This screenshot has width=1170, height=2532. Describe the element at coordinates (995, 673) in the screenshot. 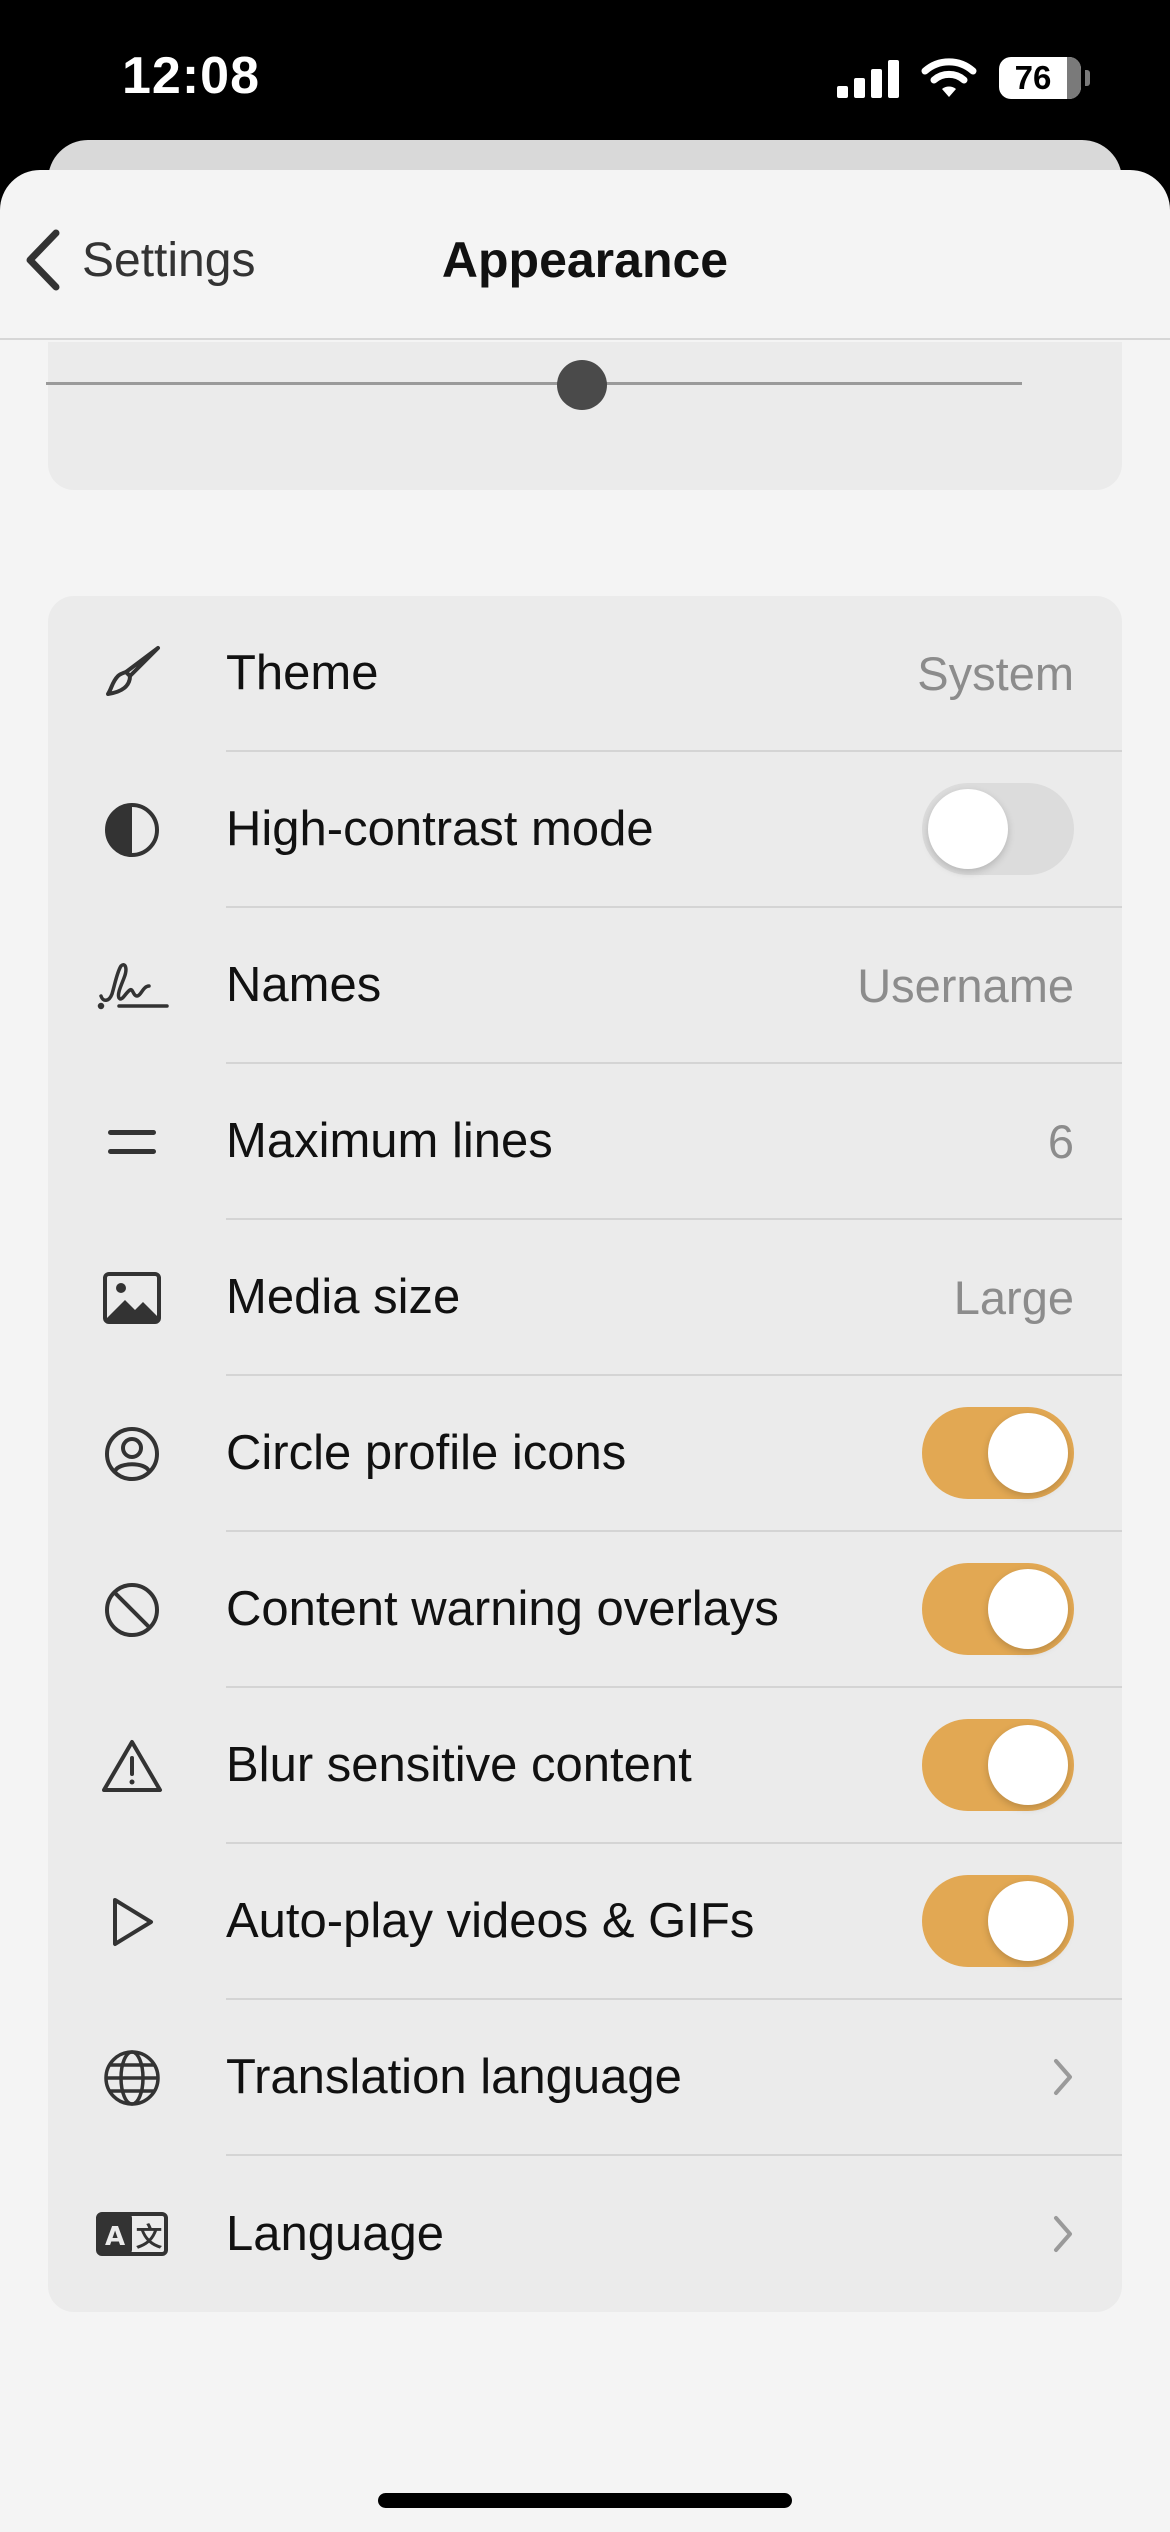

I see `setting-value: System` at that location.